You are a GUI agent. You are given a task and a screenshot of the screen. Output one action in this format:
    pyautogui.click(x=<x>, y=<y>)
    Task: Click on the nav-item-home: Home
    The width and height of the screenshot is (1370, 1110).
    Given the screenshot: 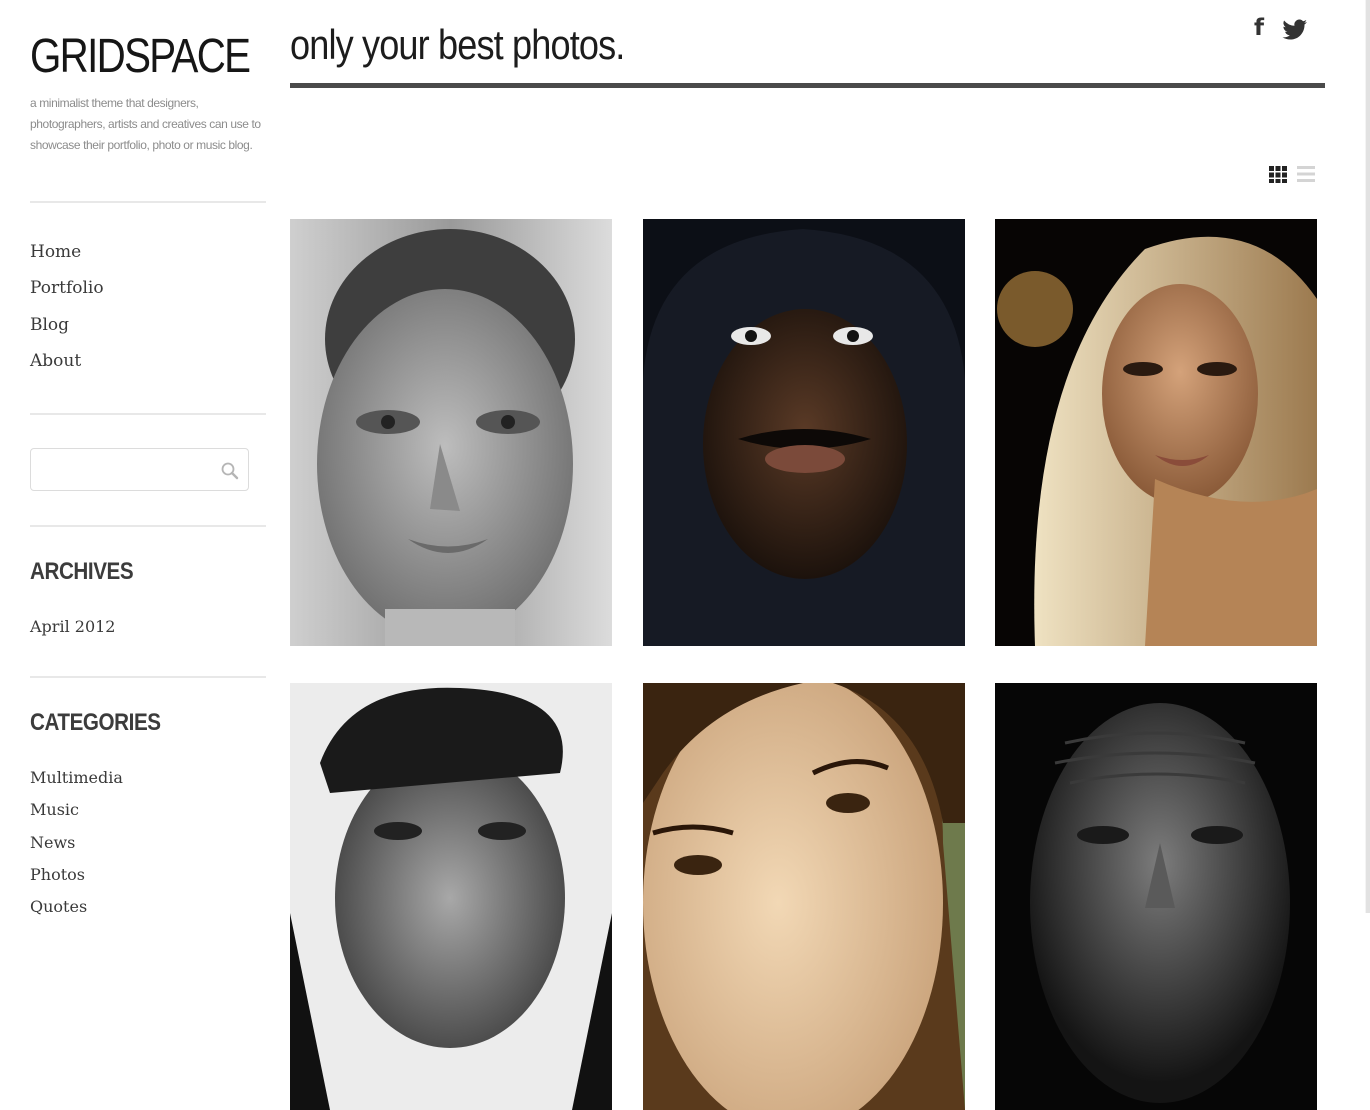 What is the action you would take?
    pyautogui.click(x=55, y=252)
    